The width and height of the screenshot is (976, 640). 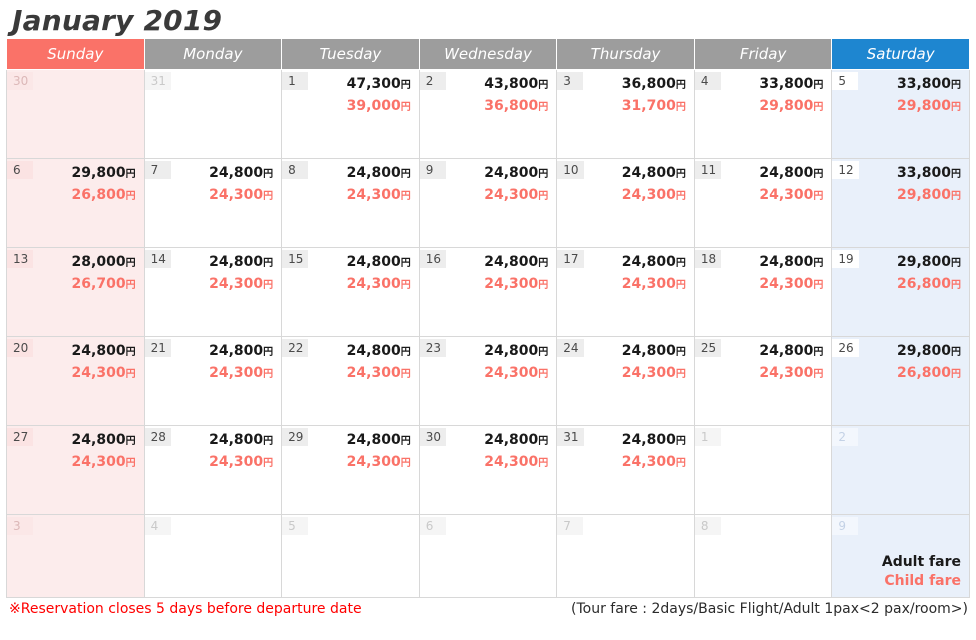 I want to click on day-number: 28, so click(x=157, y=437).